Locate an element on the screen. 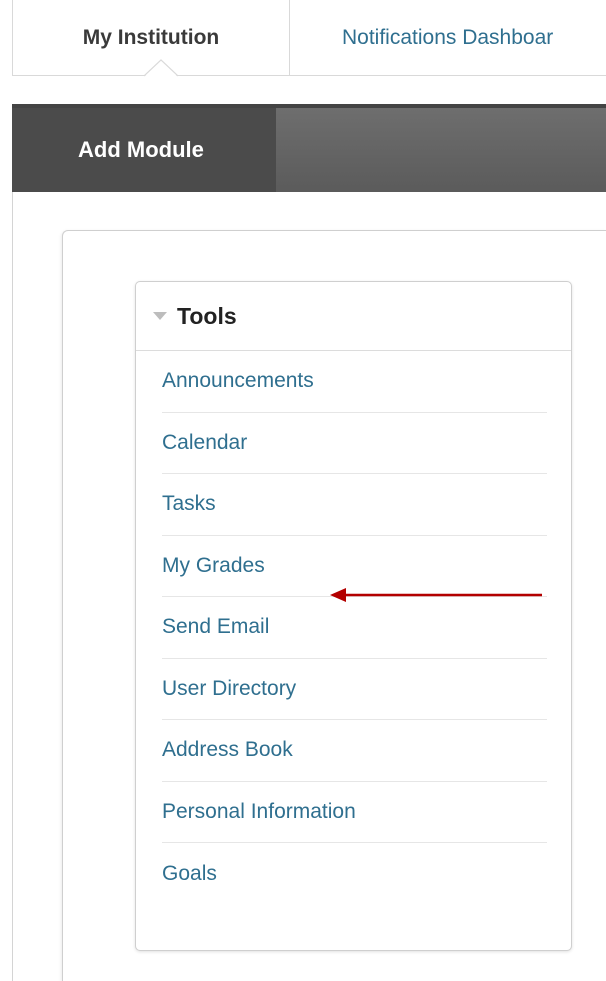  tool-link-goals: Goals is located at coordinates (354, 874).